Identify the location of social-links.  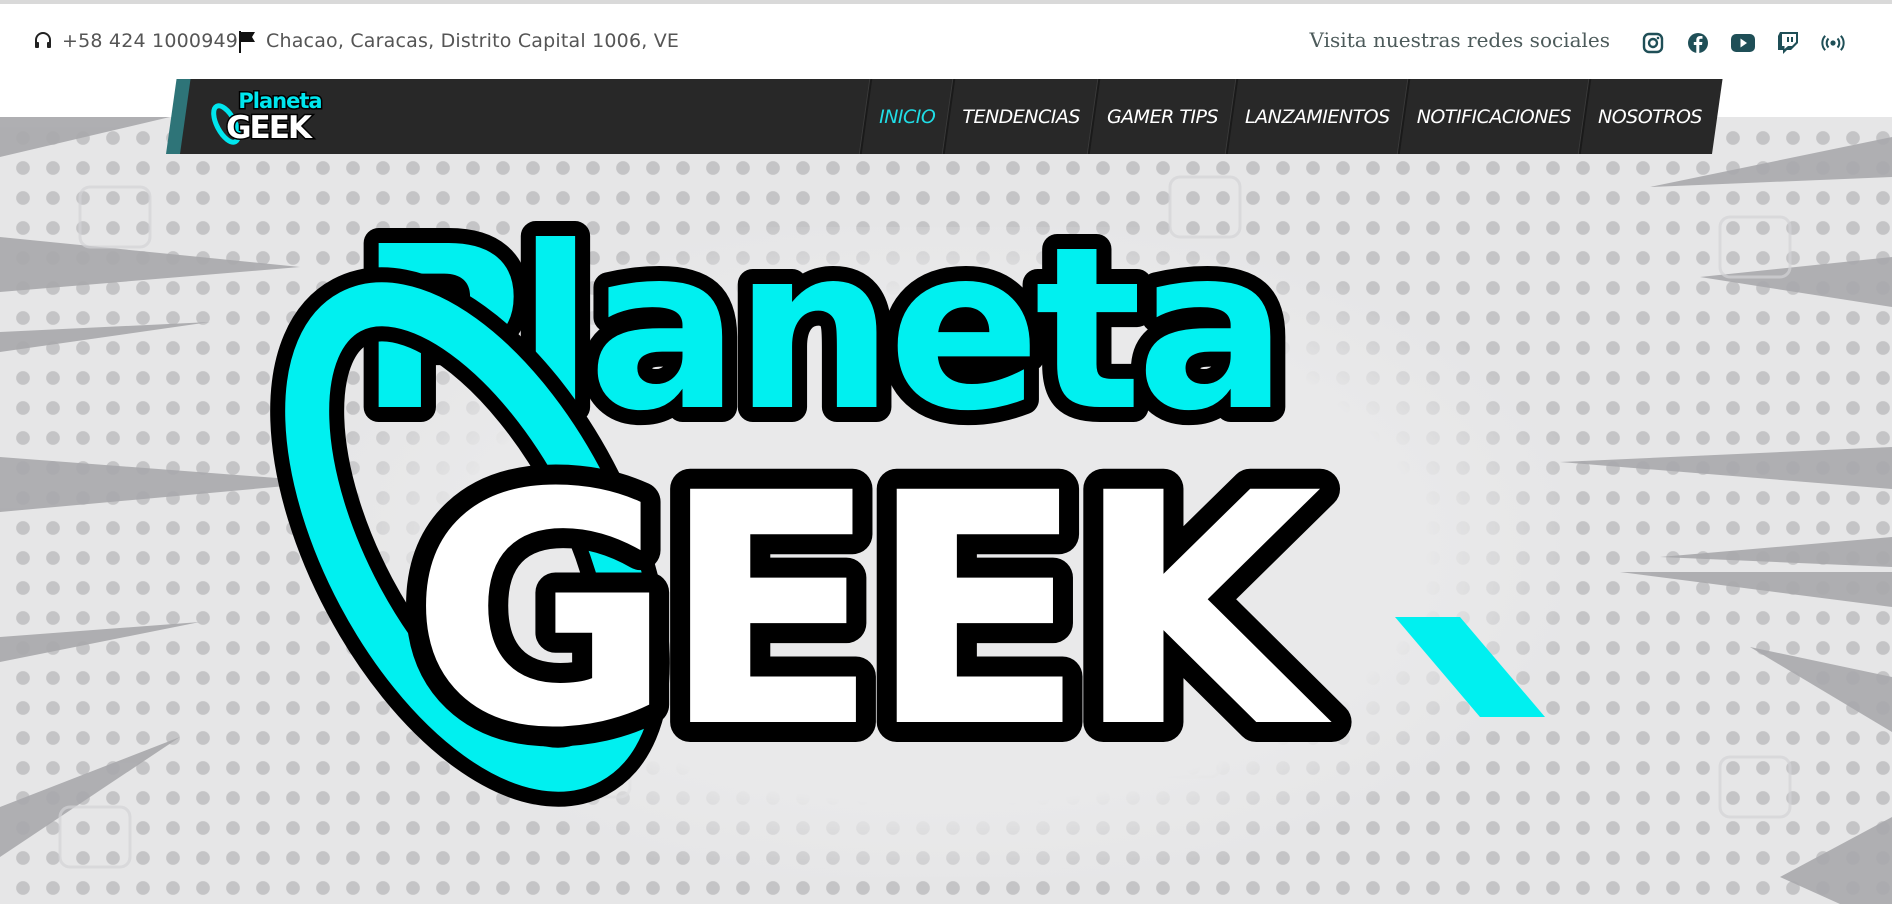
(1742, 43).